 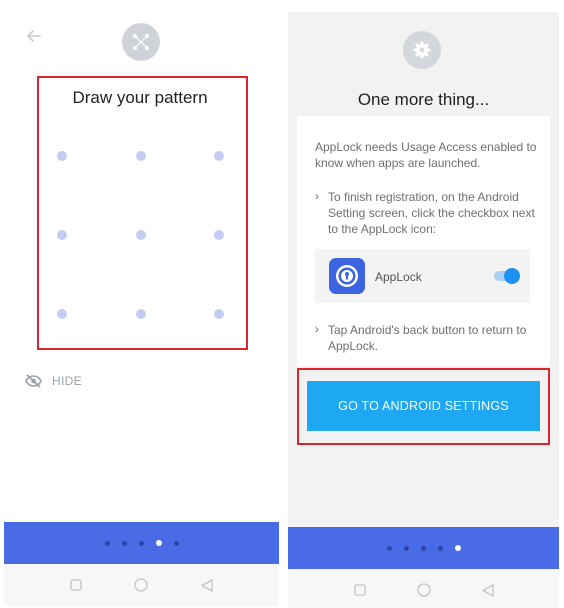 I want to click on pattern-icon, so click(x=141, y=42).